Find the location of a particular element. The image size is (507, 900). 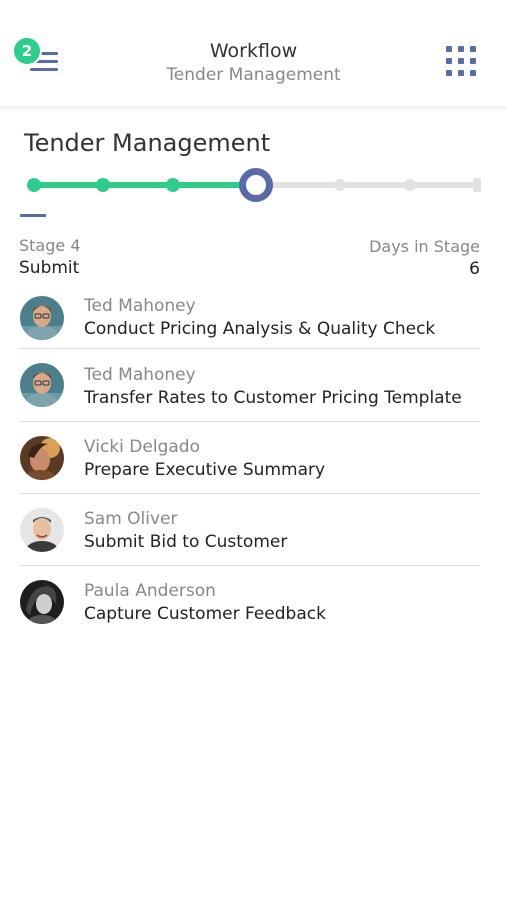

step-2-dot is located at coordinates (103, 185).